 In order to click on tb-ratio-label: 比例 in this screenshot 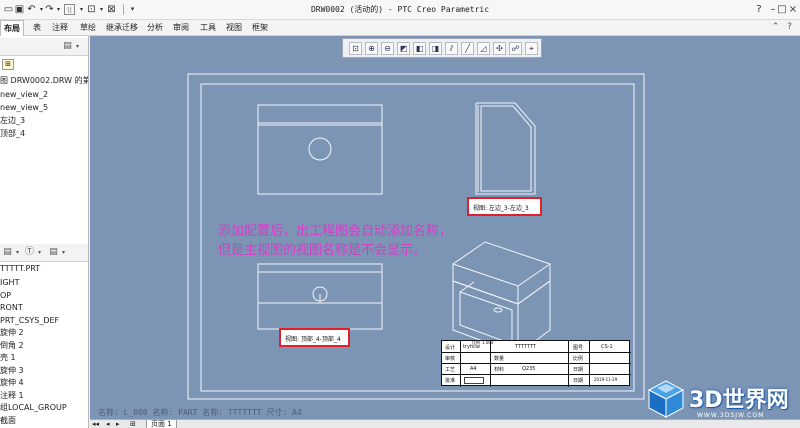, I will do `click(578, 359)`.